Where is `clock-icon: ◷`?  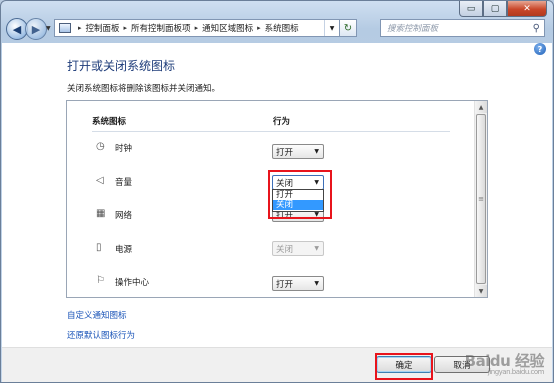
clock-icon: ◷ is located at coordinates (100, 146).